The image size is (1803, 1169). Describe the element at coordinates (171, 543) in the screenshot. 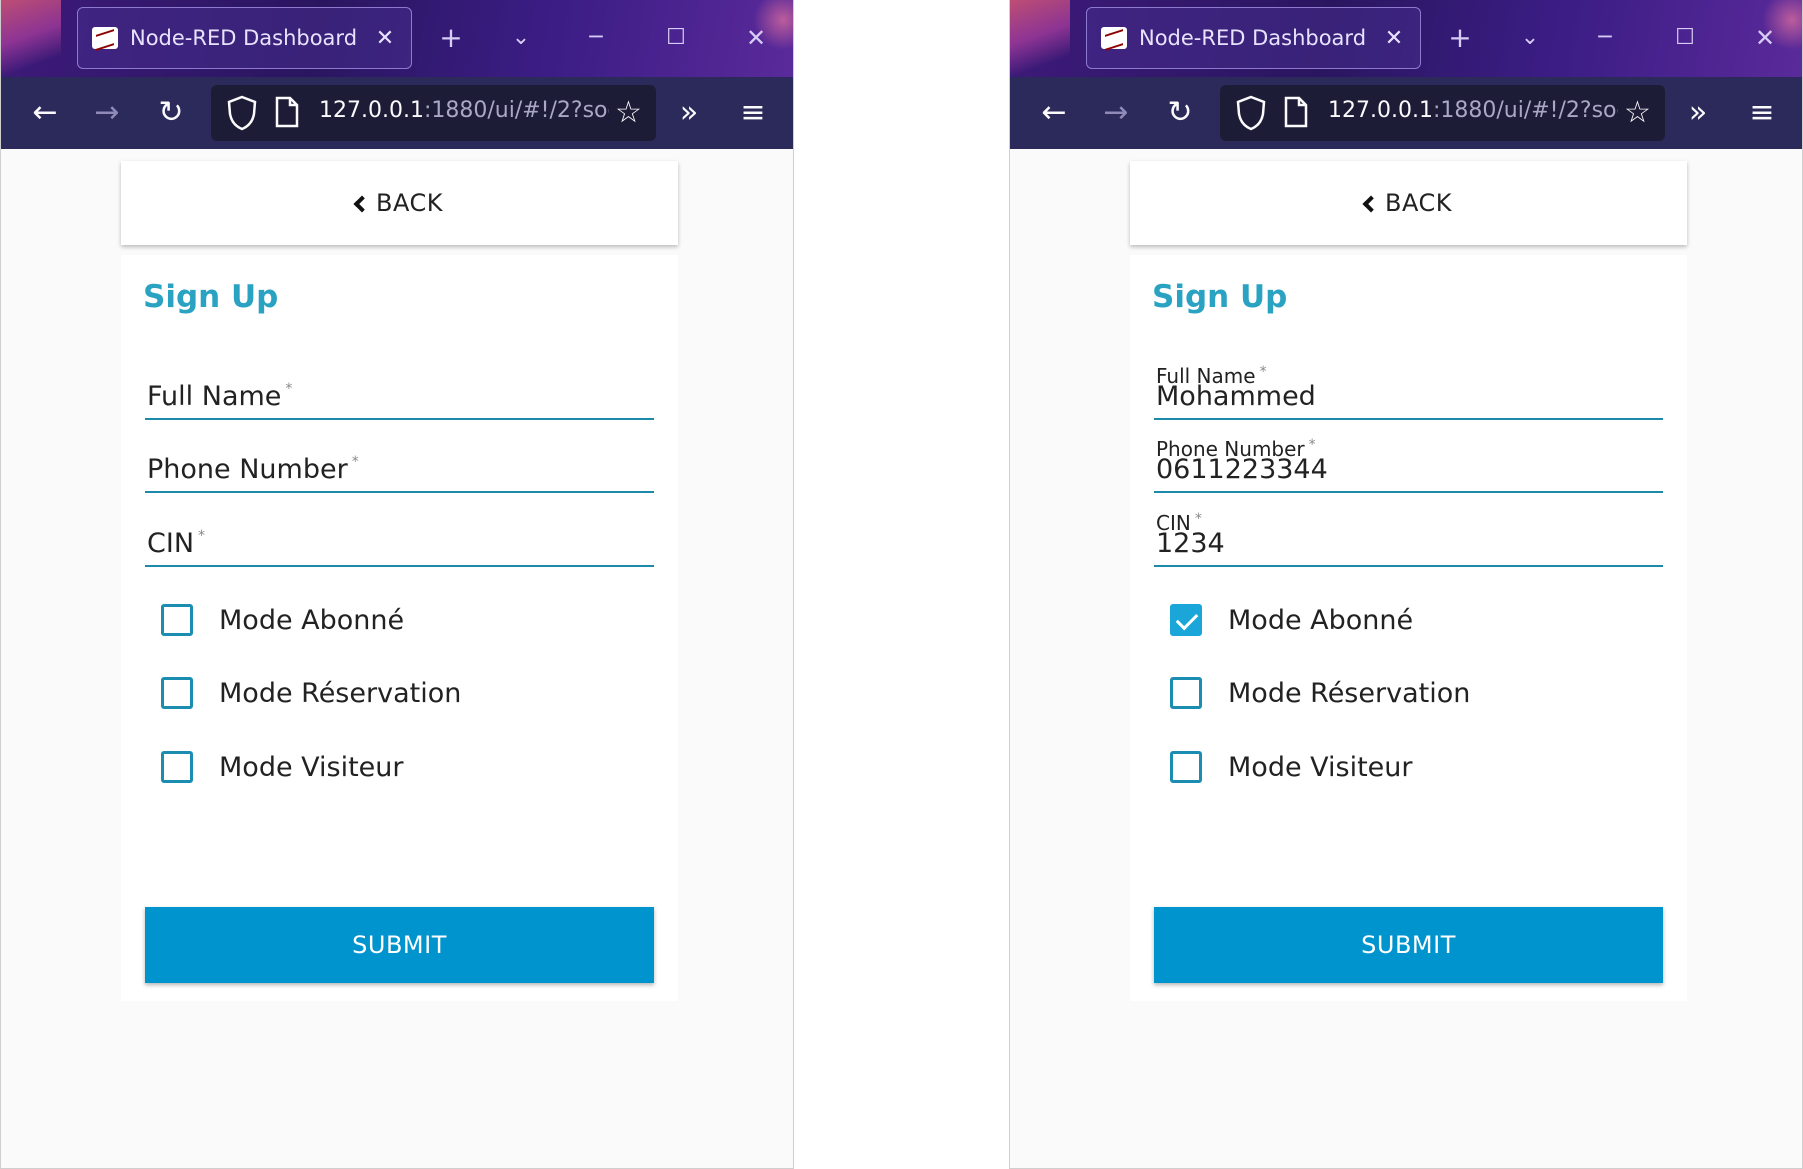

I see `cin-label: CIN` at that location.